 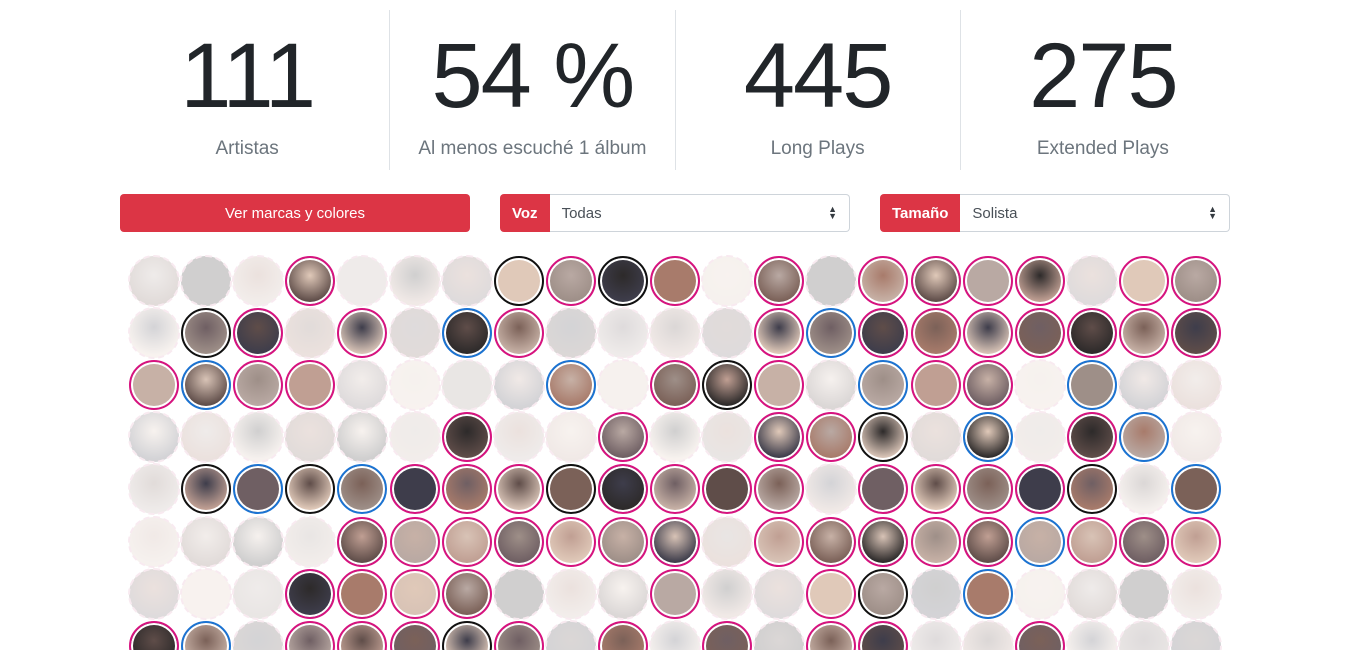 I want to click on voz-select: Todas ▲ ▼, so click(x=699, y=213).